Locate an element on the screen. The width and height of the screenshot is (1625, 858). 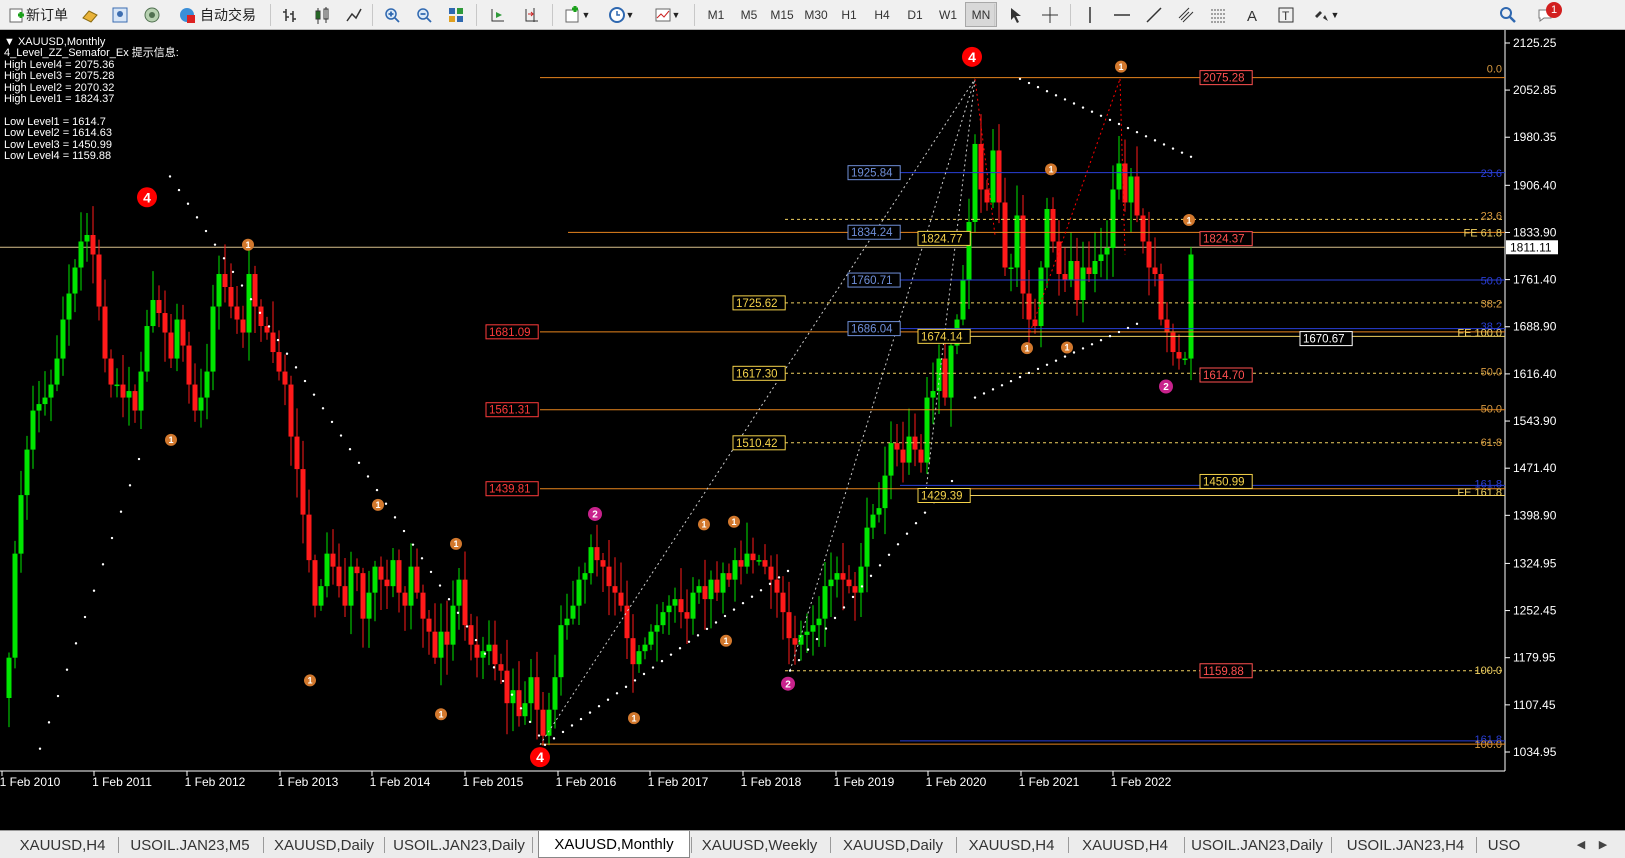
market-watch-button is located at coordinates (90, 14).